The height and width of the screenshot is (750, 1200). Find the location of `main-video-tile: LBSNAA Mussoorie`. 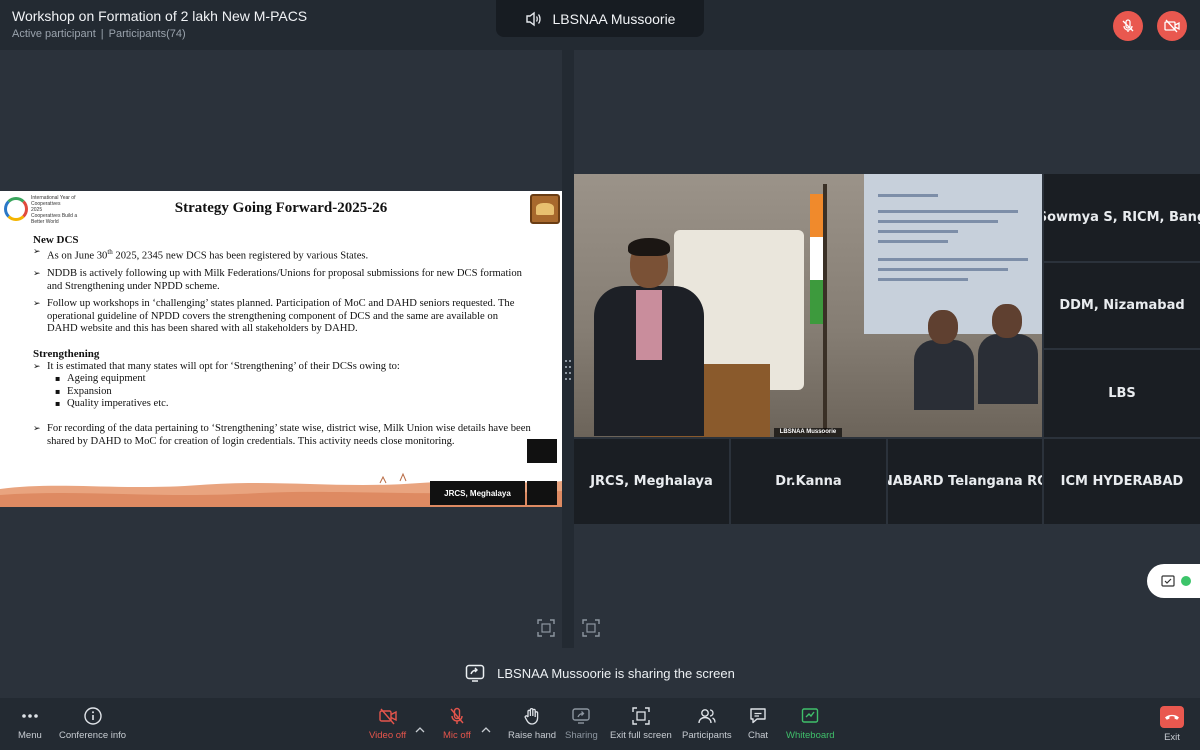

main-video-tile: LBSNAA Mussoorie is located at coordinates (808, 305).